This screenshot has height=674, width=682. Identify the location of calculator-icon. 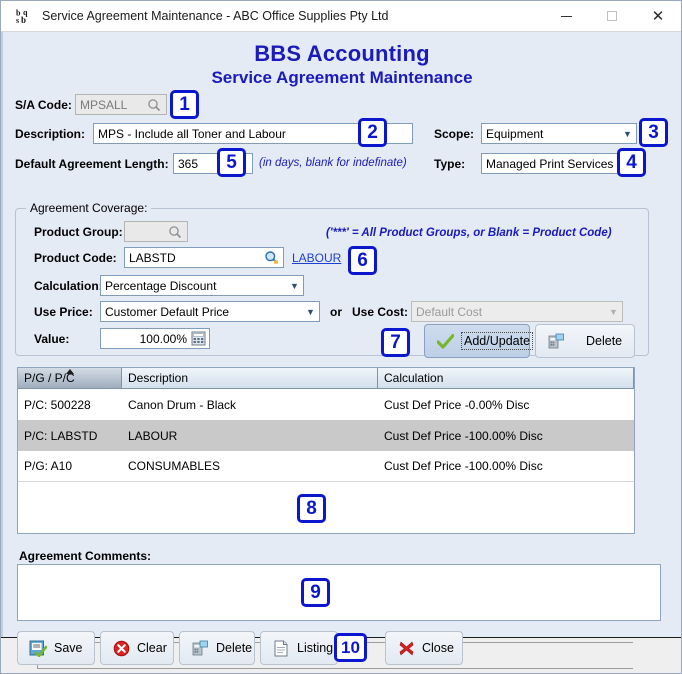
(198, 338).